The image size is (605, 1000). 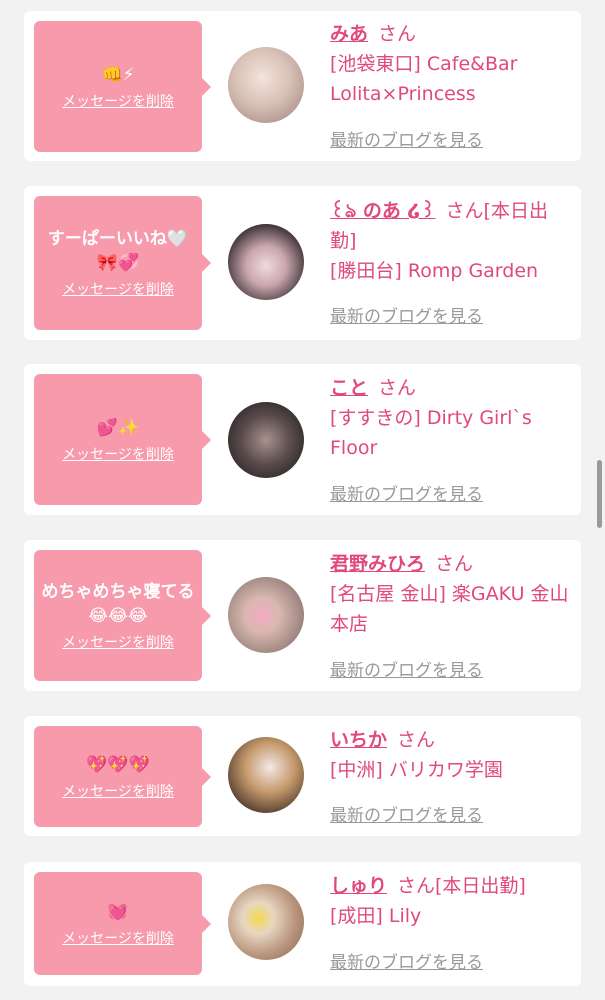 What do you see at coordinates (358, 886) in the screenshot?
I see `cast-name-link: しゅり` at bounding box center [358, 886].